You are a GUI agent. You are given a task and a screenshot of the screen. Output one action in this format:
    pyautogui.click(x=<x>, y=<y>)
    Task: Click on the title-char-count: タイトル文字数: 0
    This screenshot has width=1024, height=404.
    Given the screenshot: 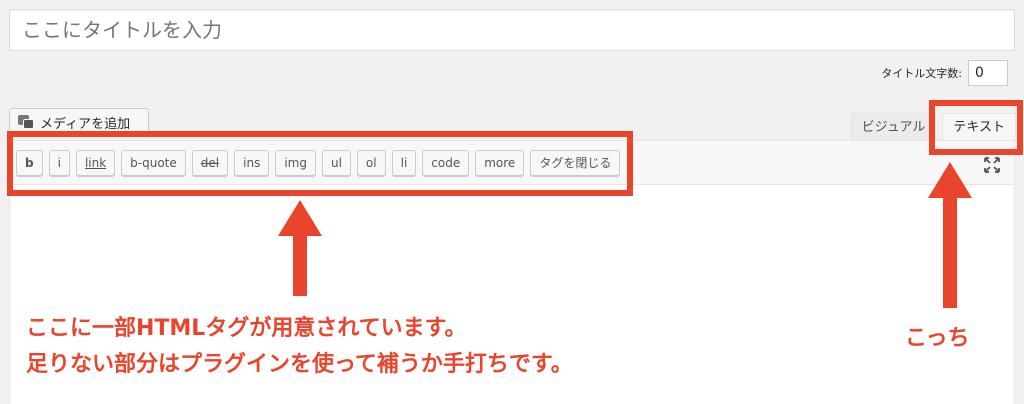 What is the action you would take?
    pyautogui.click(x=944, y=73)
    